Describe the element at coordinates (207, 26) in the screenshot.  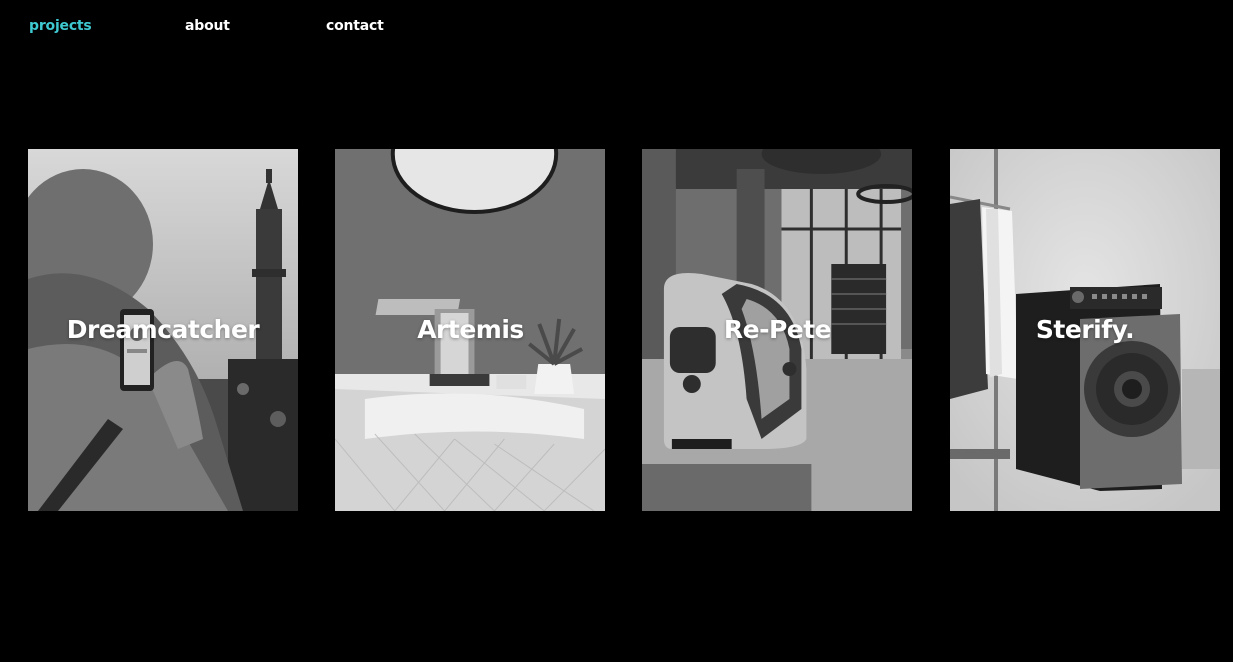
I see `nav-link-about: about` at that location.